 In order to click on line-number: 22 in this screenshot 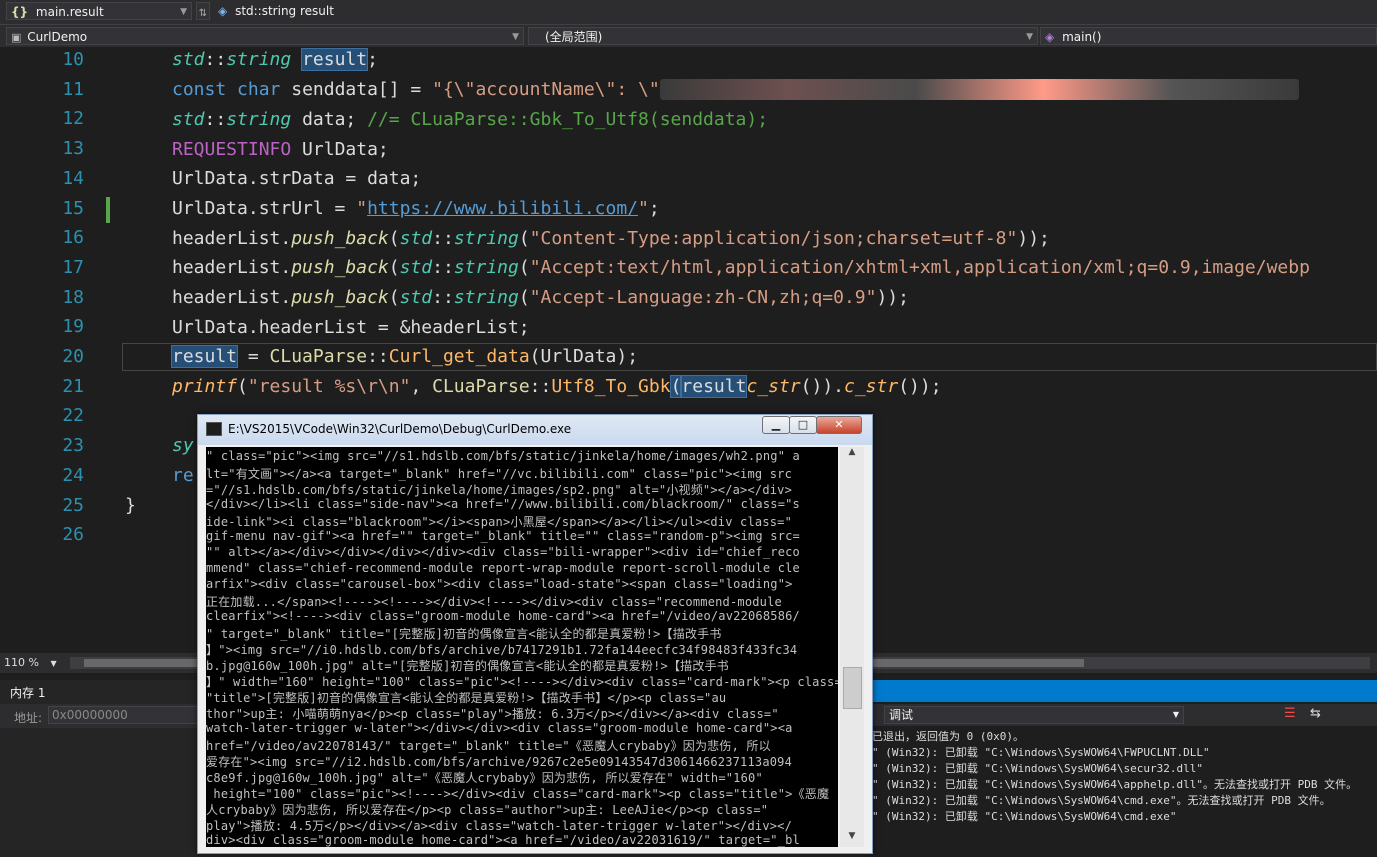, I will do `click(73, 416)`.